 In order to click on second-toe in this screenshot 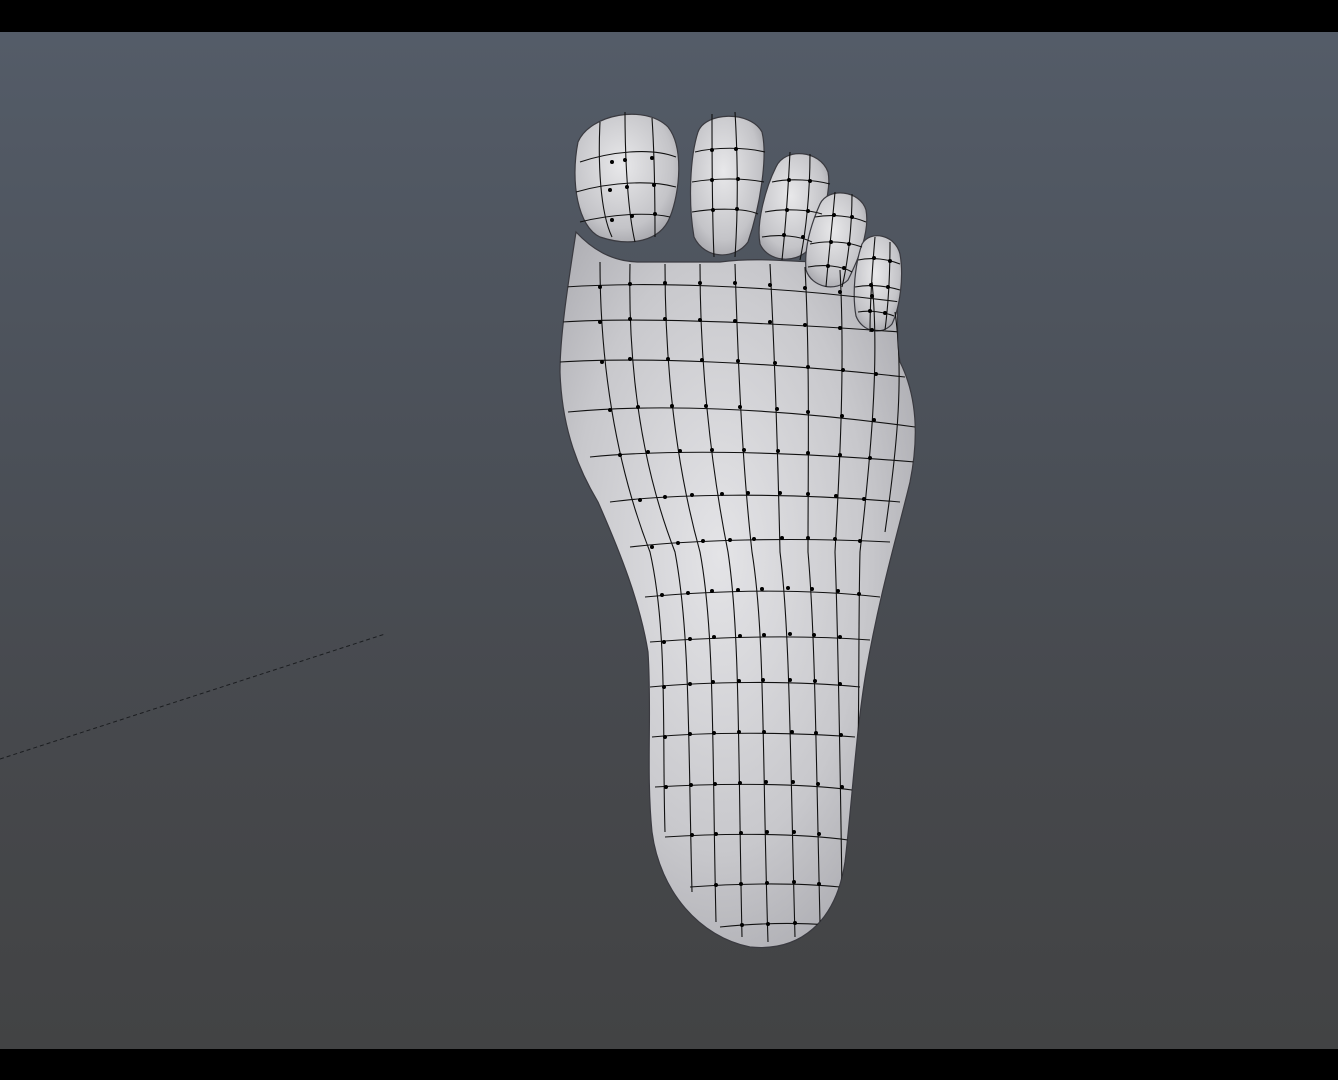, I will do `click(727, 185)`.